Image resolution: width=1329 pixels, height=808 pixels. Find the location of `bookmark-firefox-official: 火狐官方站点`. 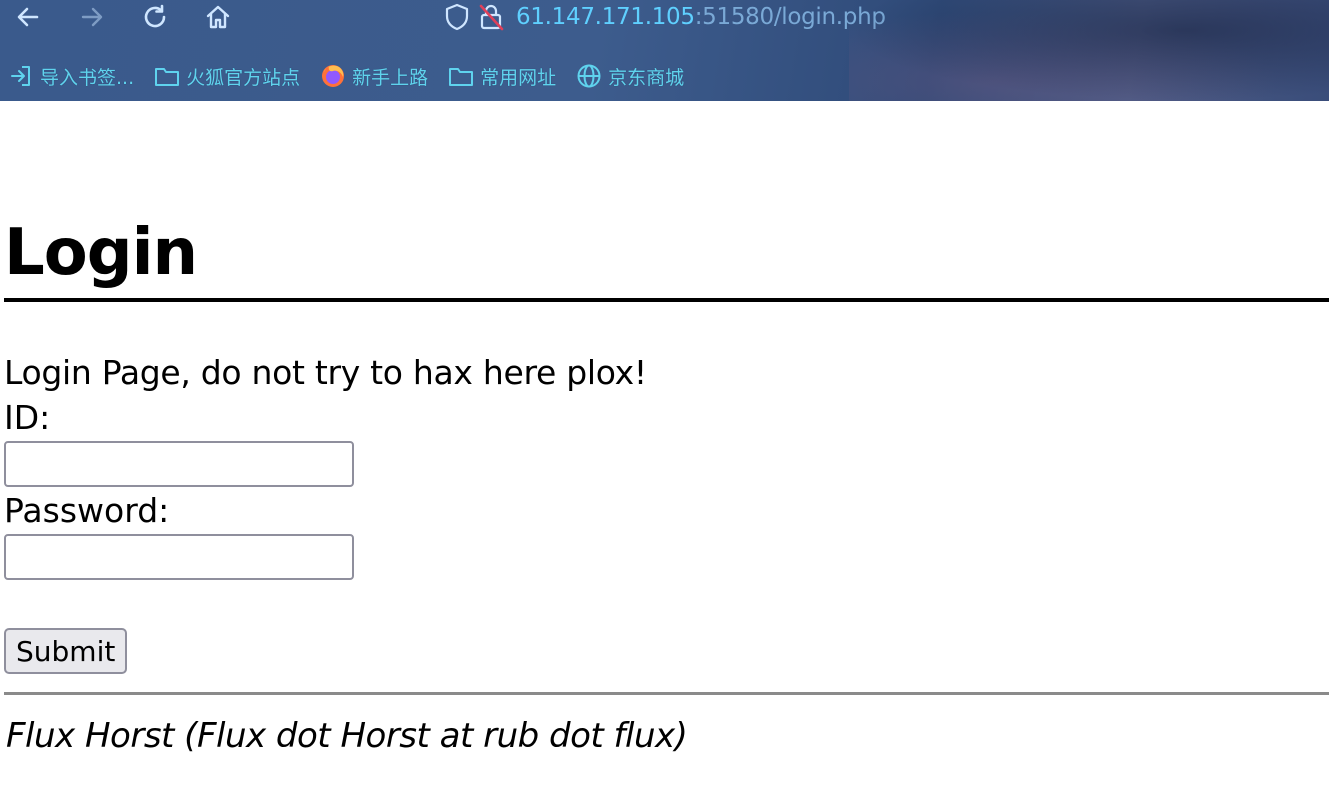

bookmark-firefox-official: 火狐官方站点 is located at coordinates (227, 76).